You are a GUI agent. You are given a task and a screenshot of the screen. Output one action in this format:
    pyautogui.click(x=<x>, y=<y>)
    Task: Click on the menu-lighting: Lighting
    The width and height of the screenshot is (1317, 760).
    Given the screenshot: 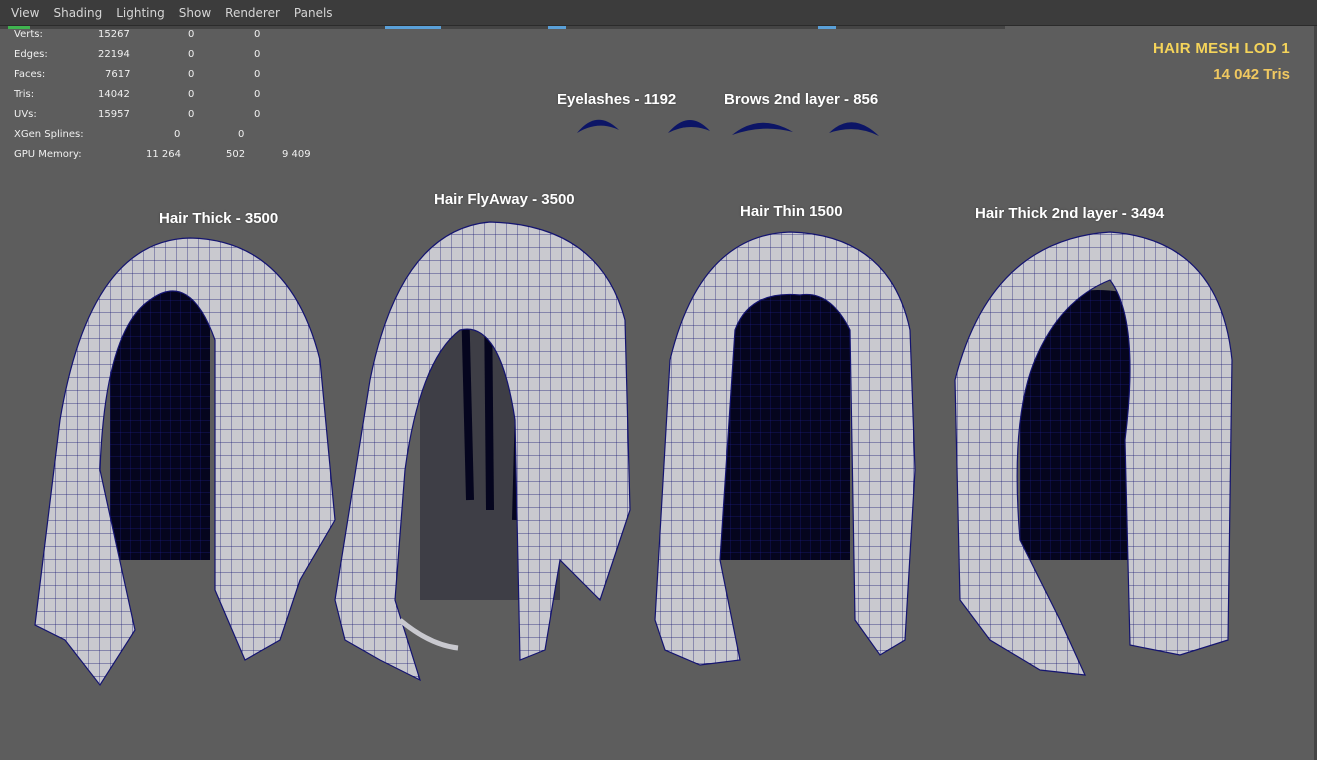 What is the action you would take?
    pyautogui.click(x=140, y=13)
    